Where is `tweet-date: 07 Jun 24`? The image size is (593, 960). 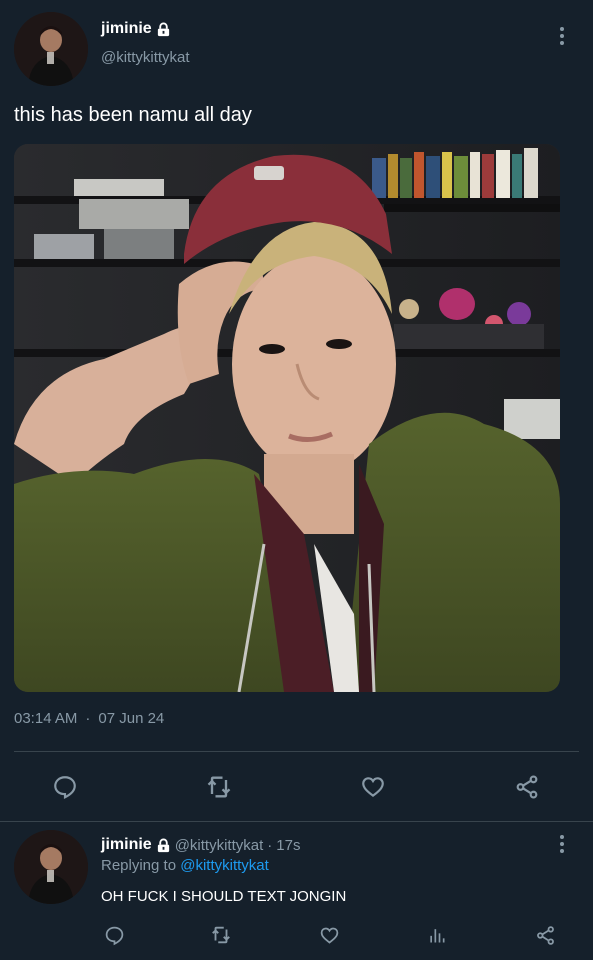
tweet-date: 07 Jun 24 is located at coordinates (131, 718).